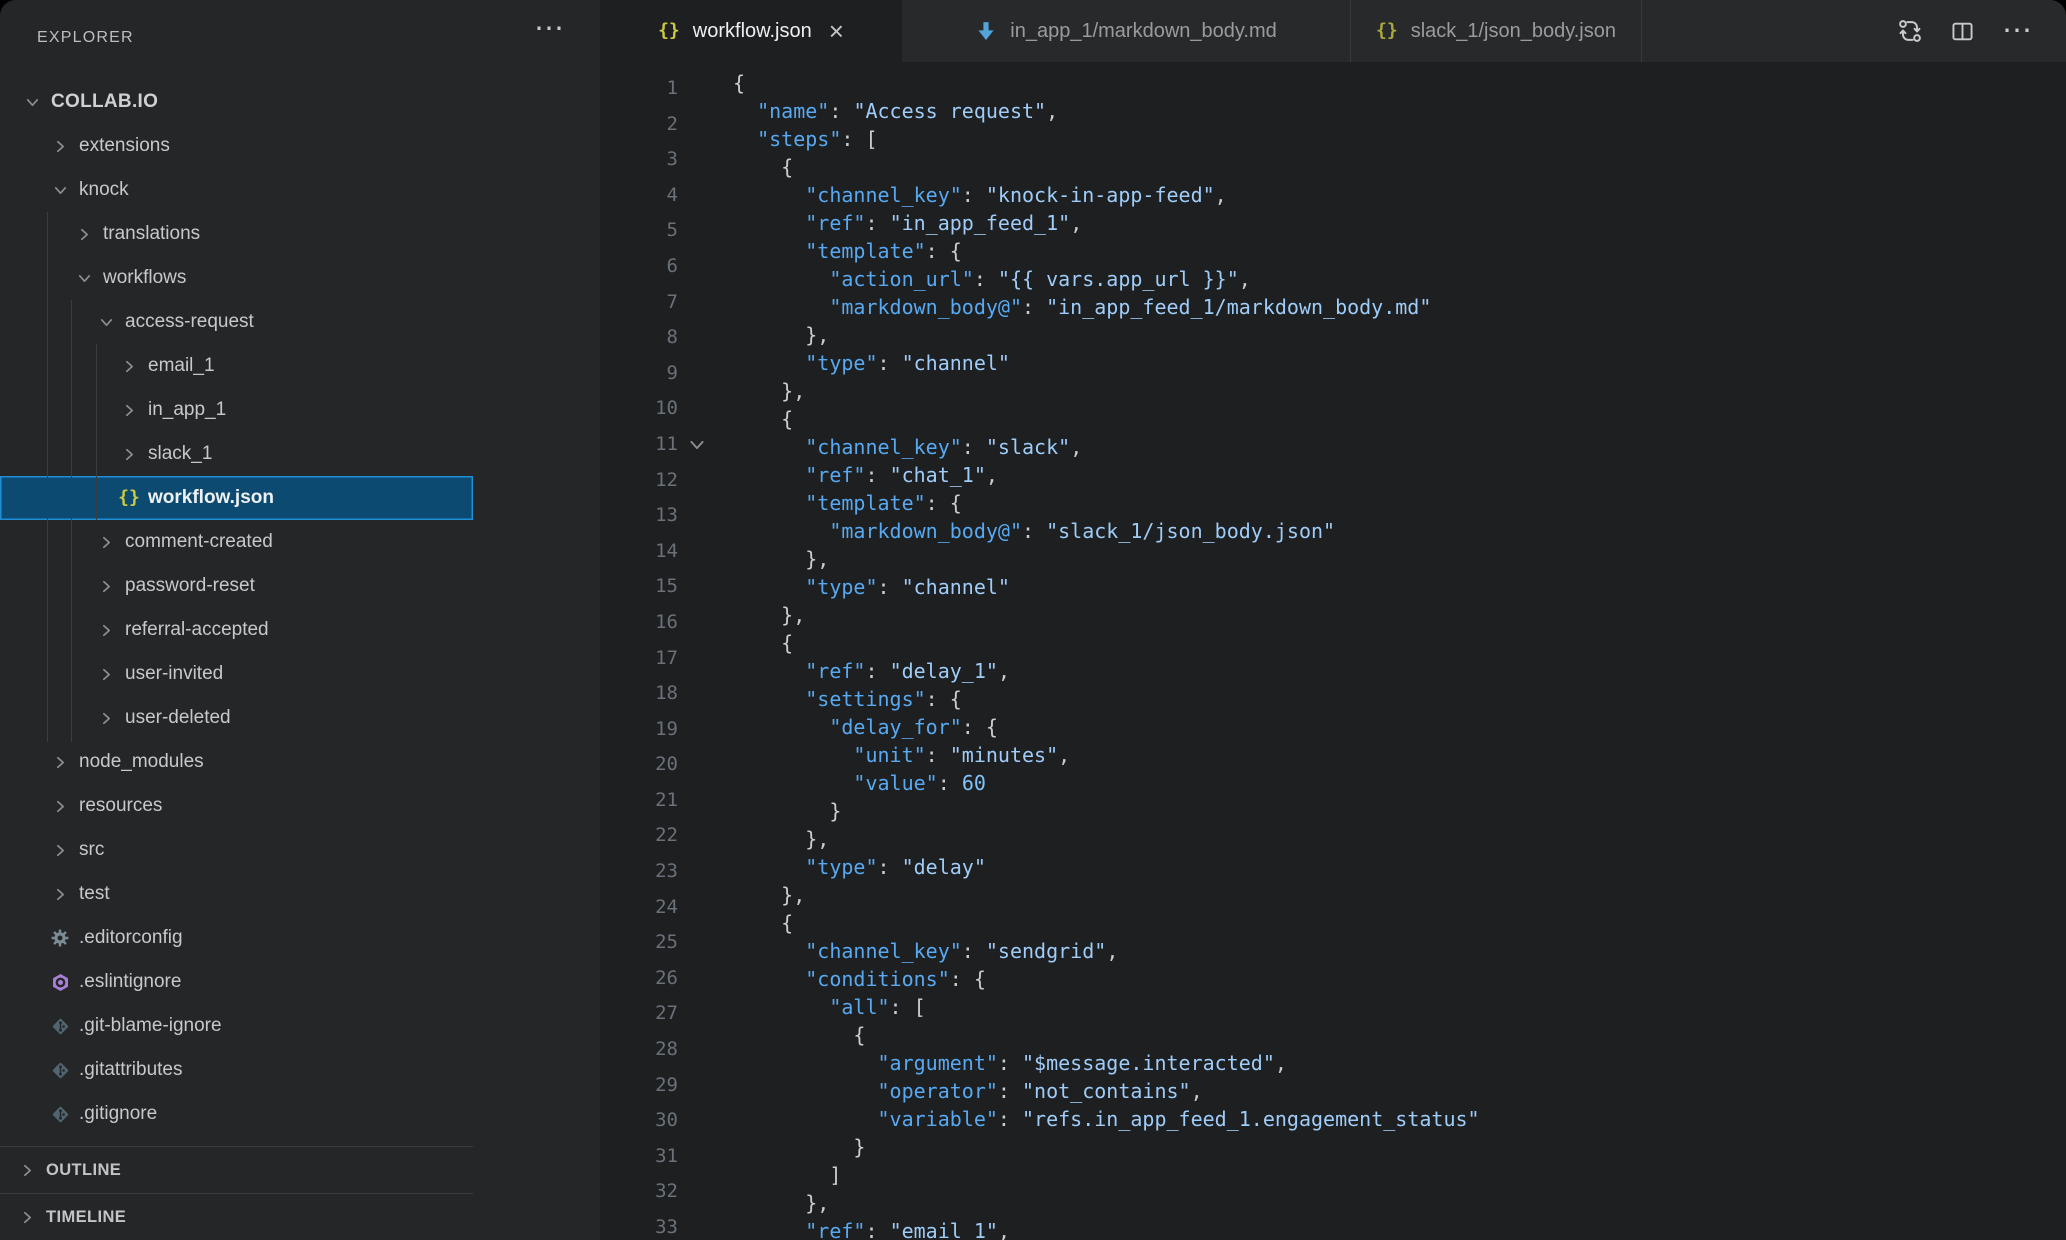 The width and height of the screenshot is (2066, 1240). Describe the element at coordinates (197, 629) in the screenshot. I see `tree-item-label: referral-accepted` at that location.